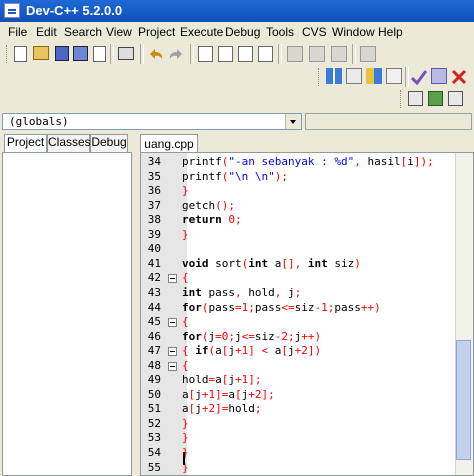 This screenshot has height=476, width=474. What do you see at coordinates (208, 205) in the screenshot?
I see `code-line: getch();` at bounding box center [208, 205].